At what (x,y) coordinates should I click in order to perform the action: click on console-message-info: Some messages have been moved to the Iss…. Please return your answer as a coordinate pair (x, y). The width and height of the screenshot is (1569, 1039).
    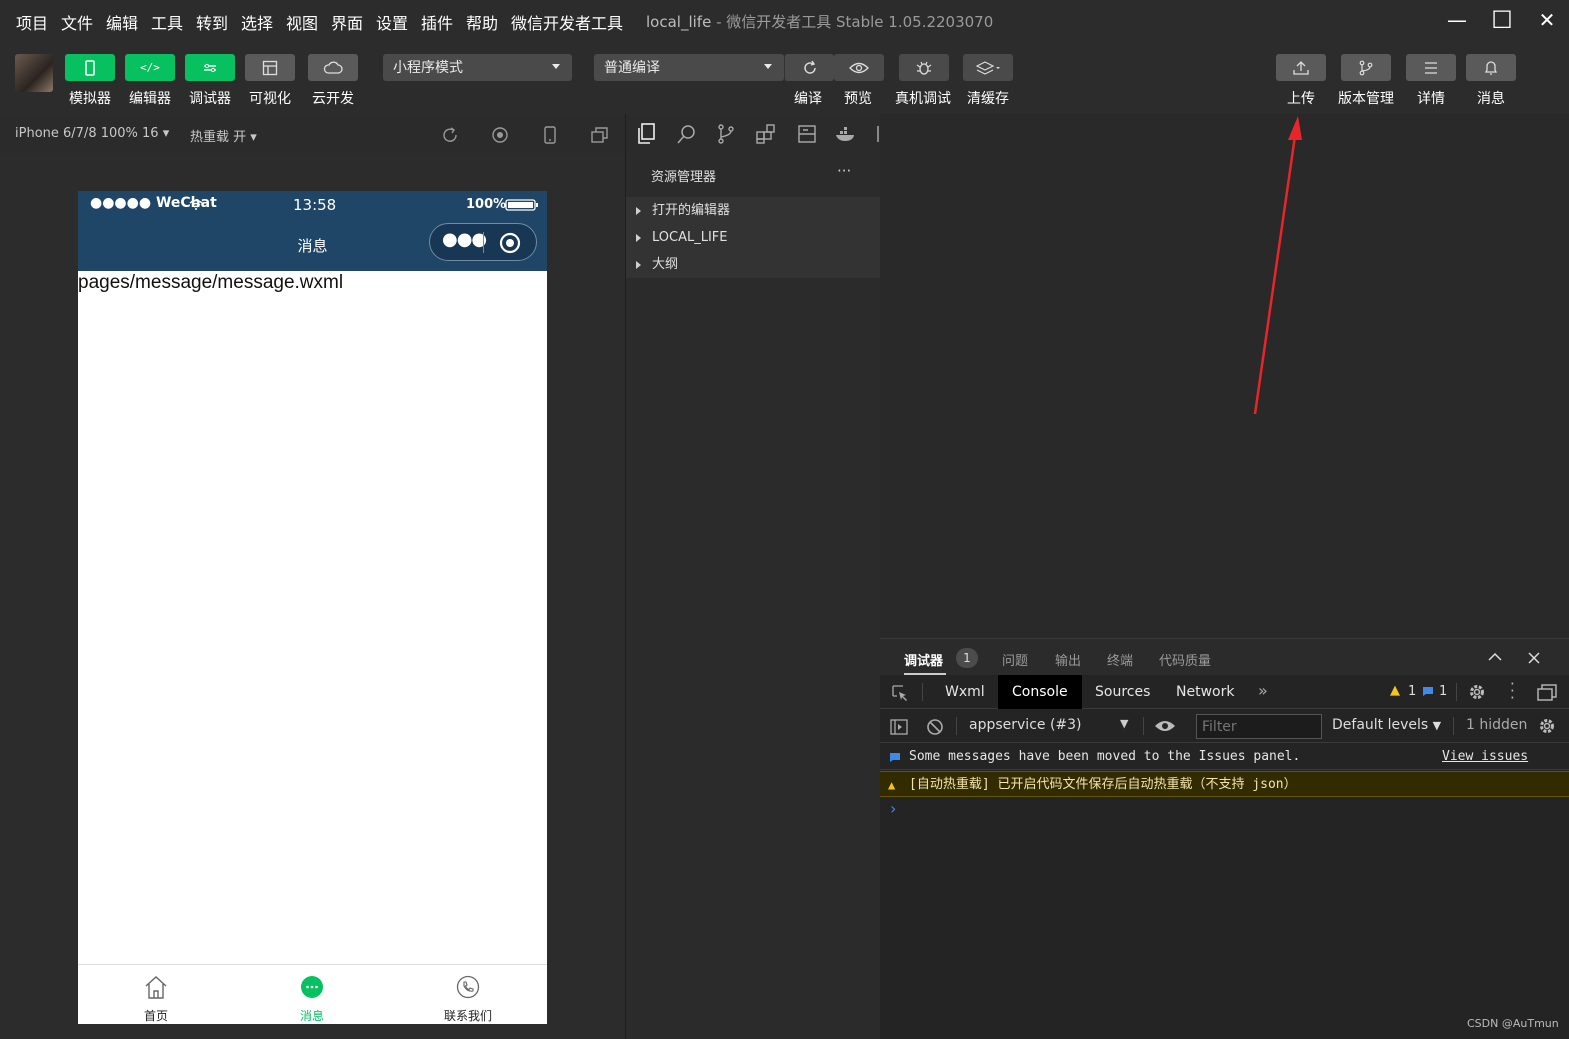
    Looking at the image, I should click on (1224, 757).